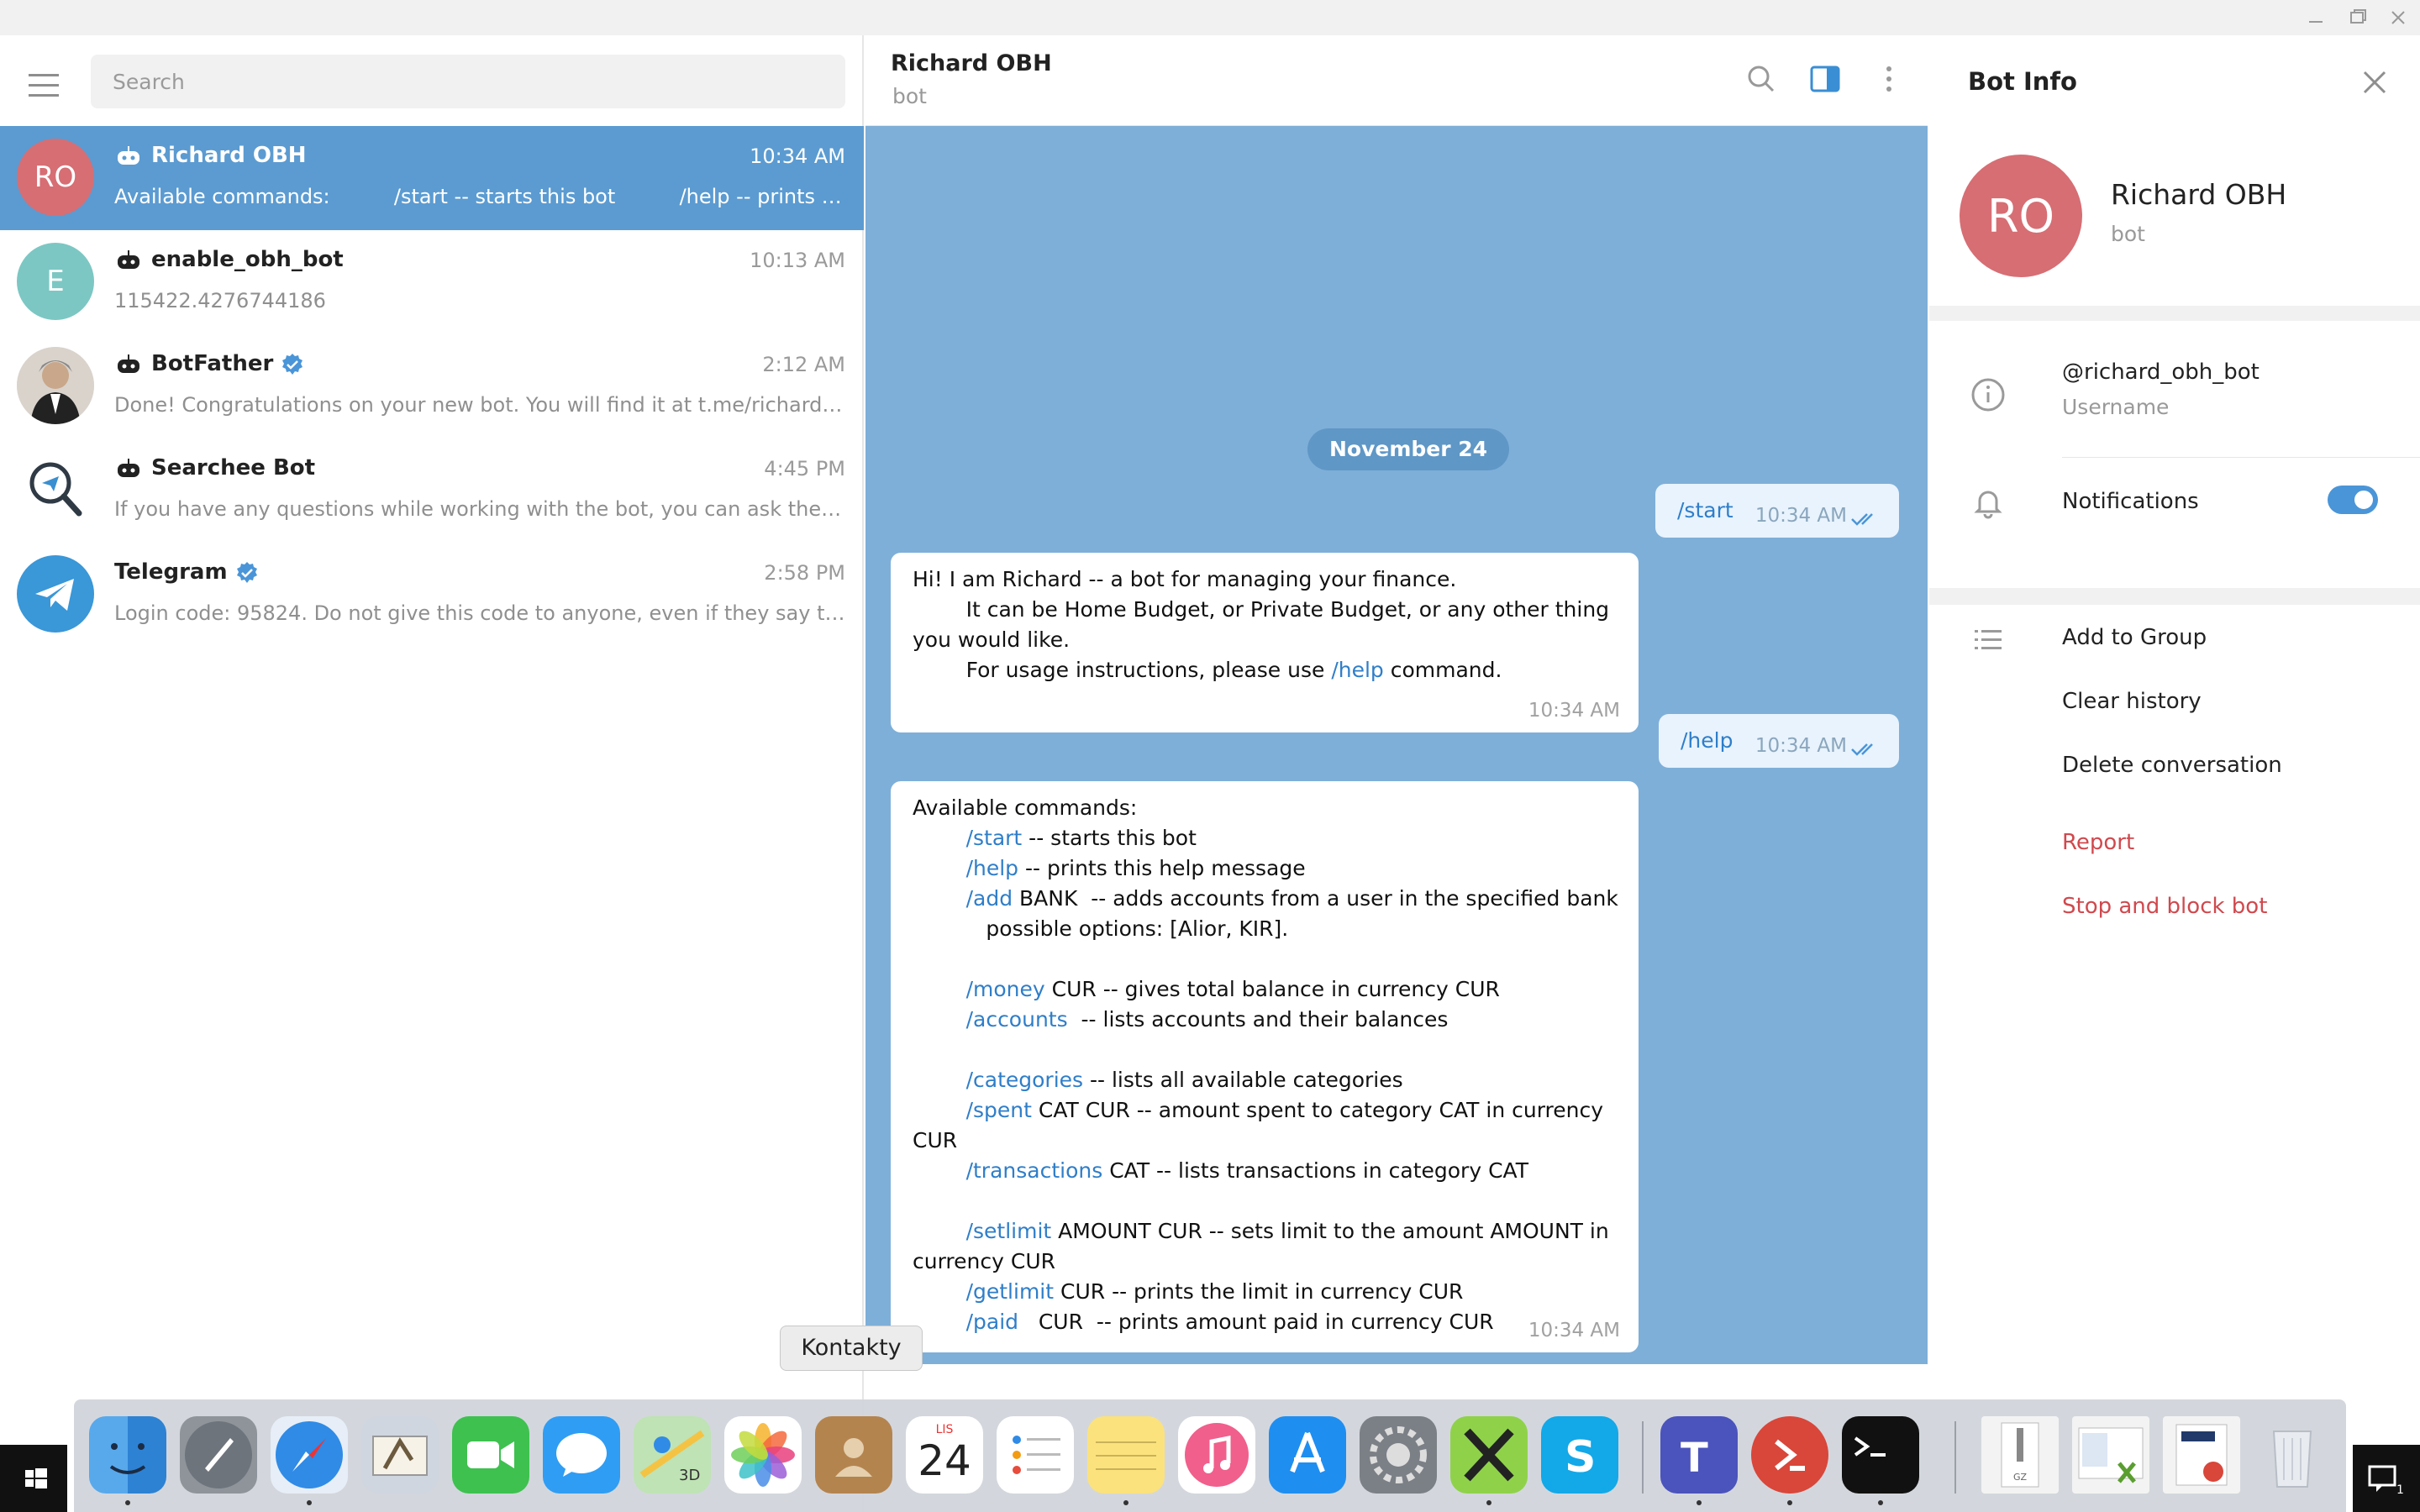  I want to click on clear-history-button: Clear history, so click(2132, 701).